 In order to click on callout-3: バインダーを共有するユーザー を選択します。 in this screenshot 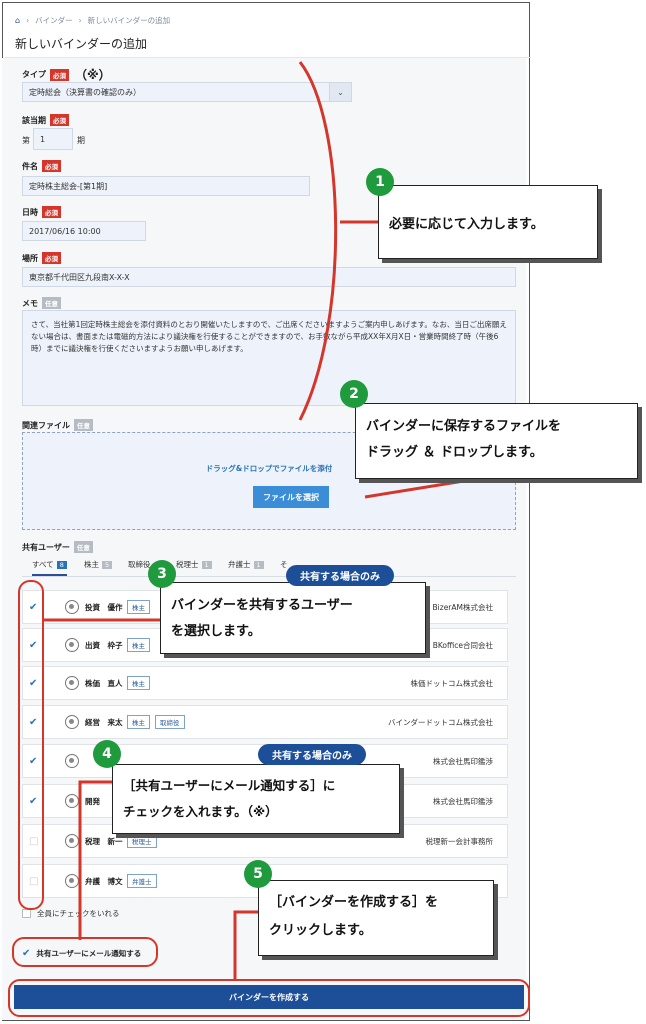, I will do `click(293, 618)`.